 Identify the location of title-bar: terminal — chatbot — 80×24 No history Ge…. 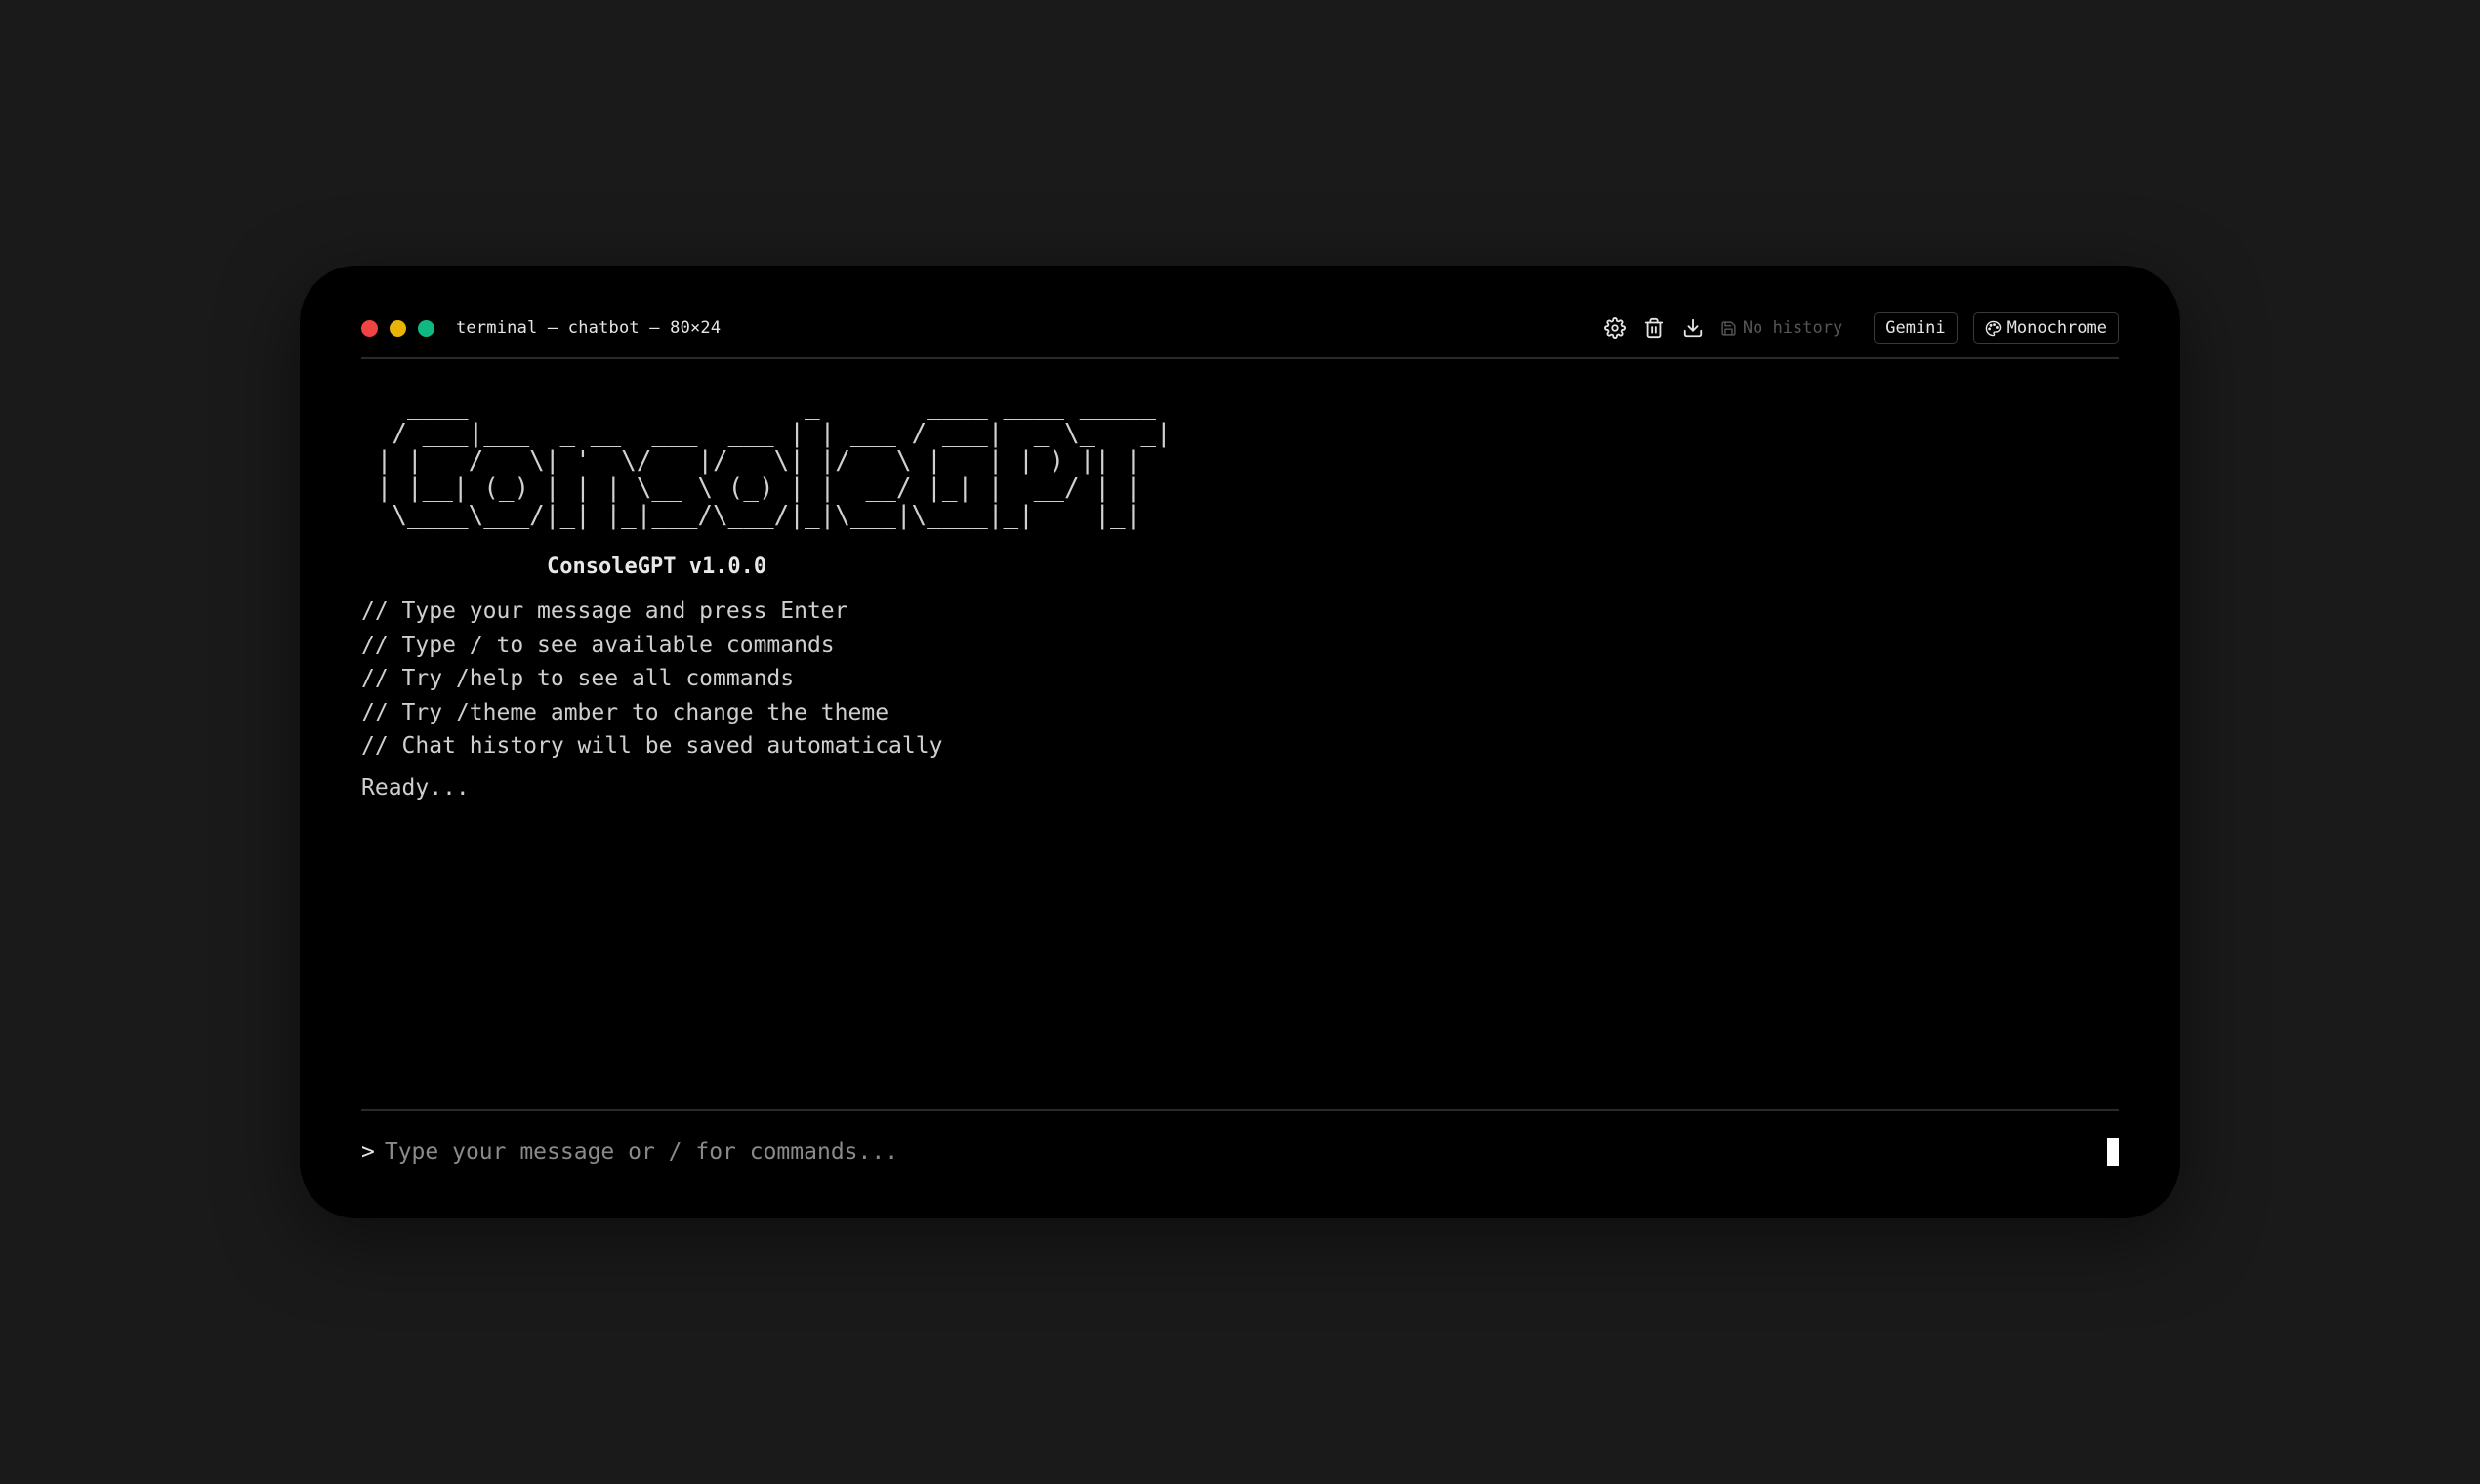
(1240, 334).